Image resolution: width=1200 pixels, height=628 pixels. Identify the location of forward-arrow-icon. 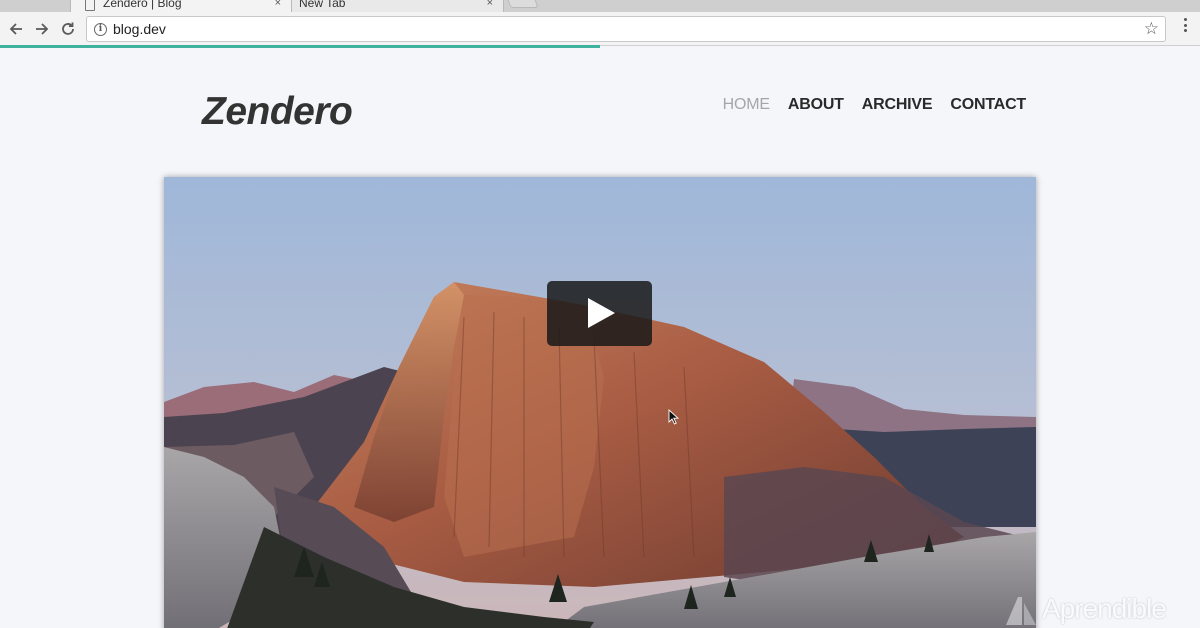
(42, 29).